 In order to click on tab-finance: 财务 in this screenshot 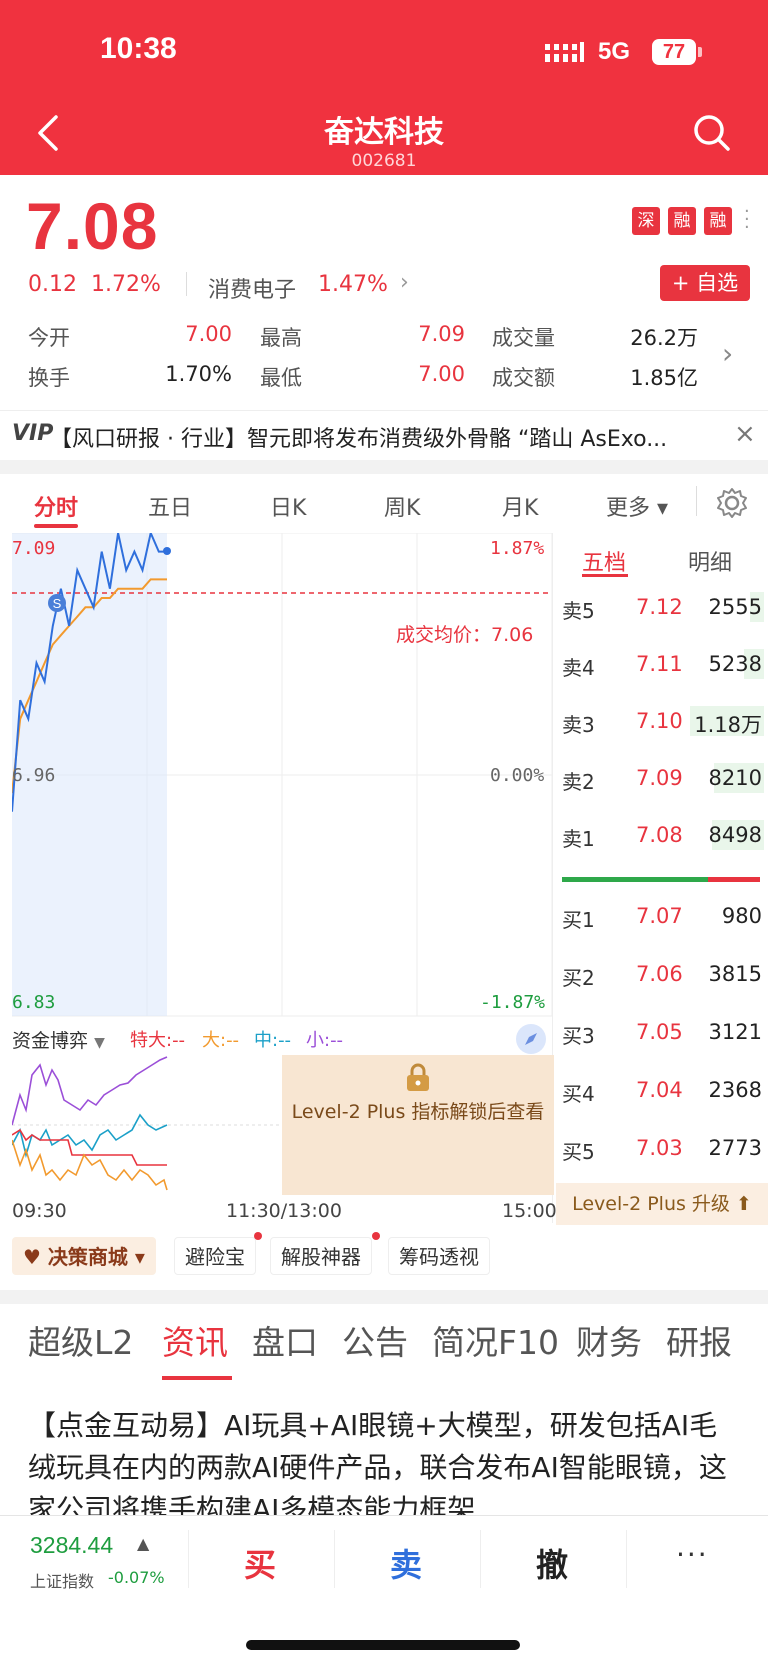, I will do `click(609, 1340)`.